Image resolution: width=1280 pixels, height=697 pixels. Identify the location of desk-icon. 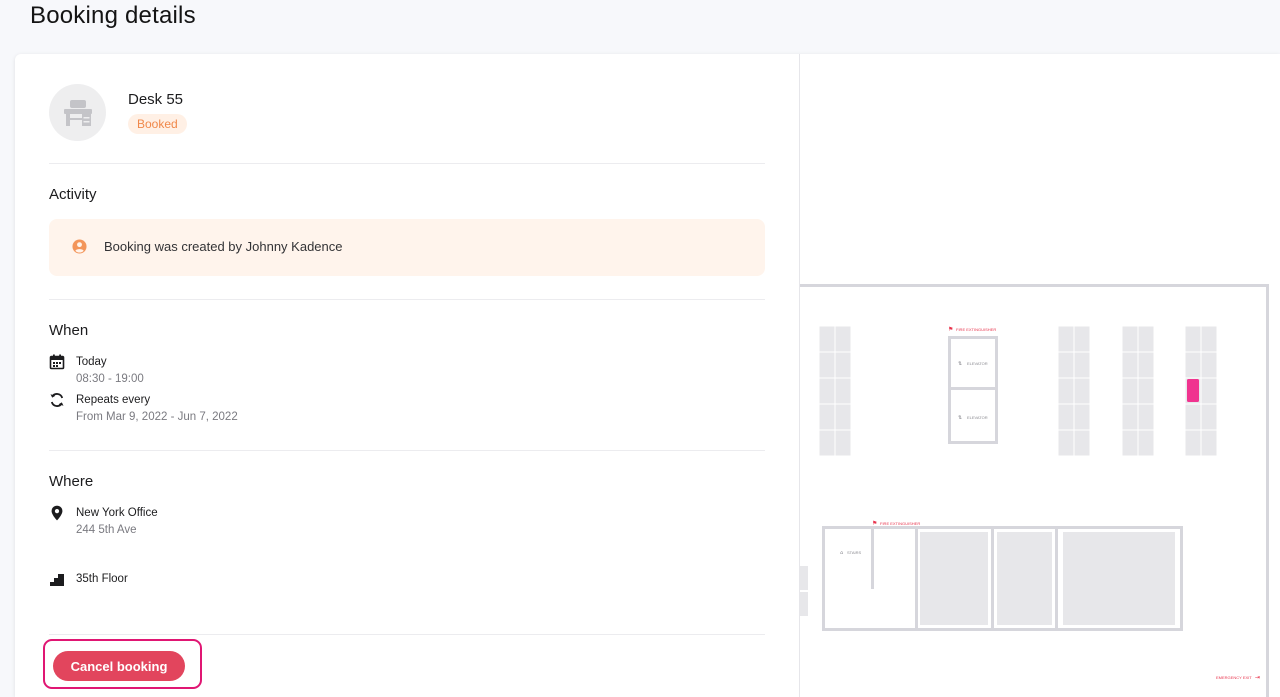
(77, 112).